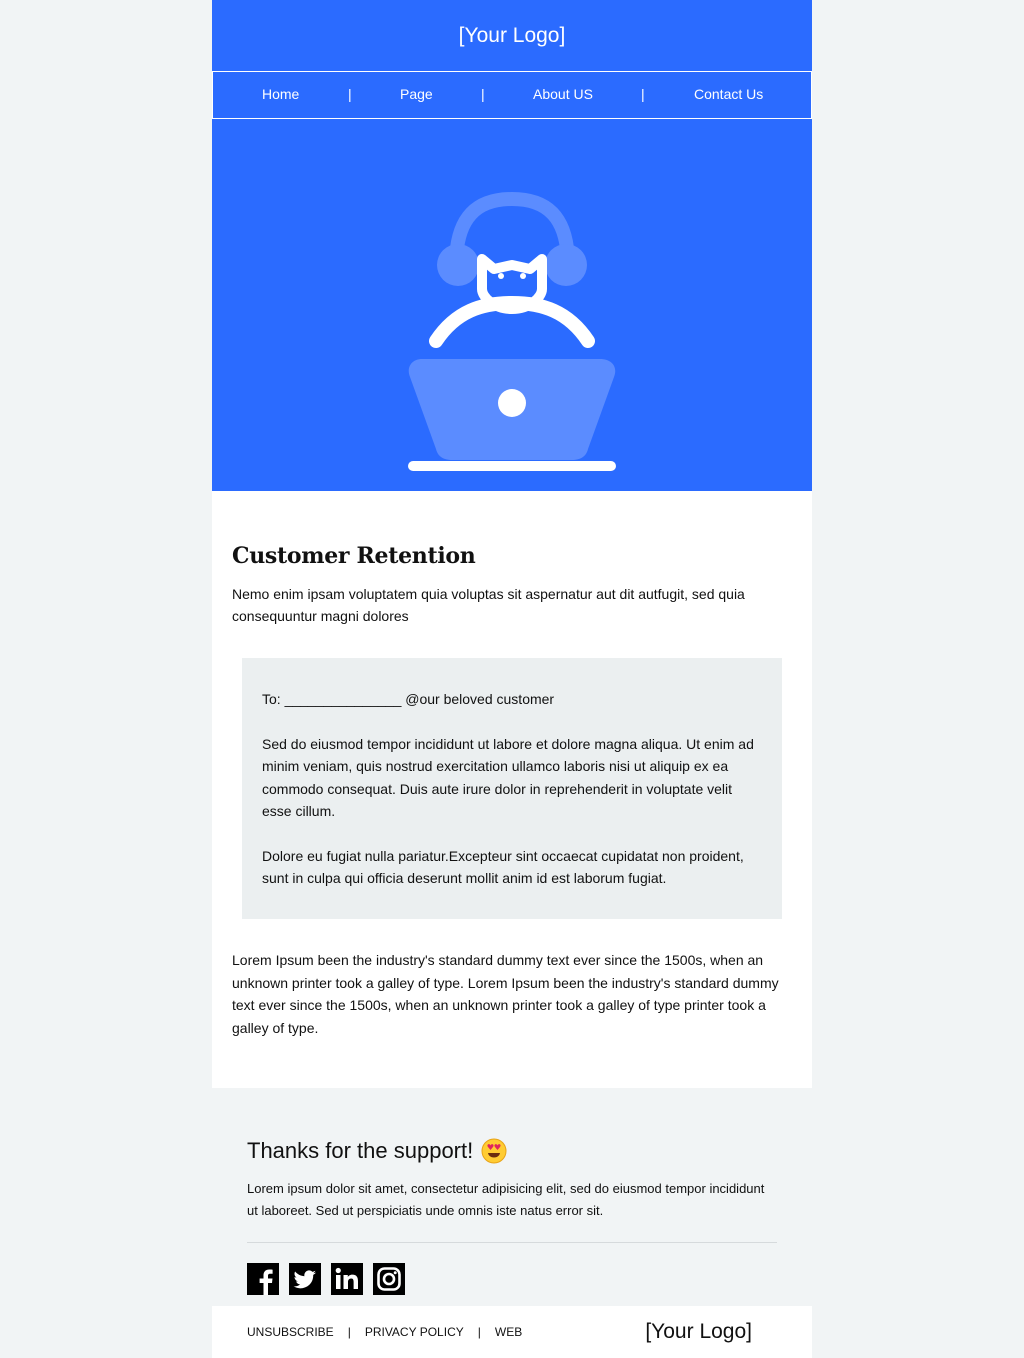 Image resolution: width=1024 pixels, height=1358 pixels. What do you see at coordinates (728, 94) in the screenshot?
I see `nav-item-contact: Contact Us` at bounding box center [728, 94].